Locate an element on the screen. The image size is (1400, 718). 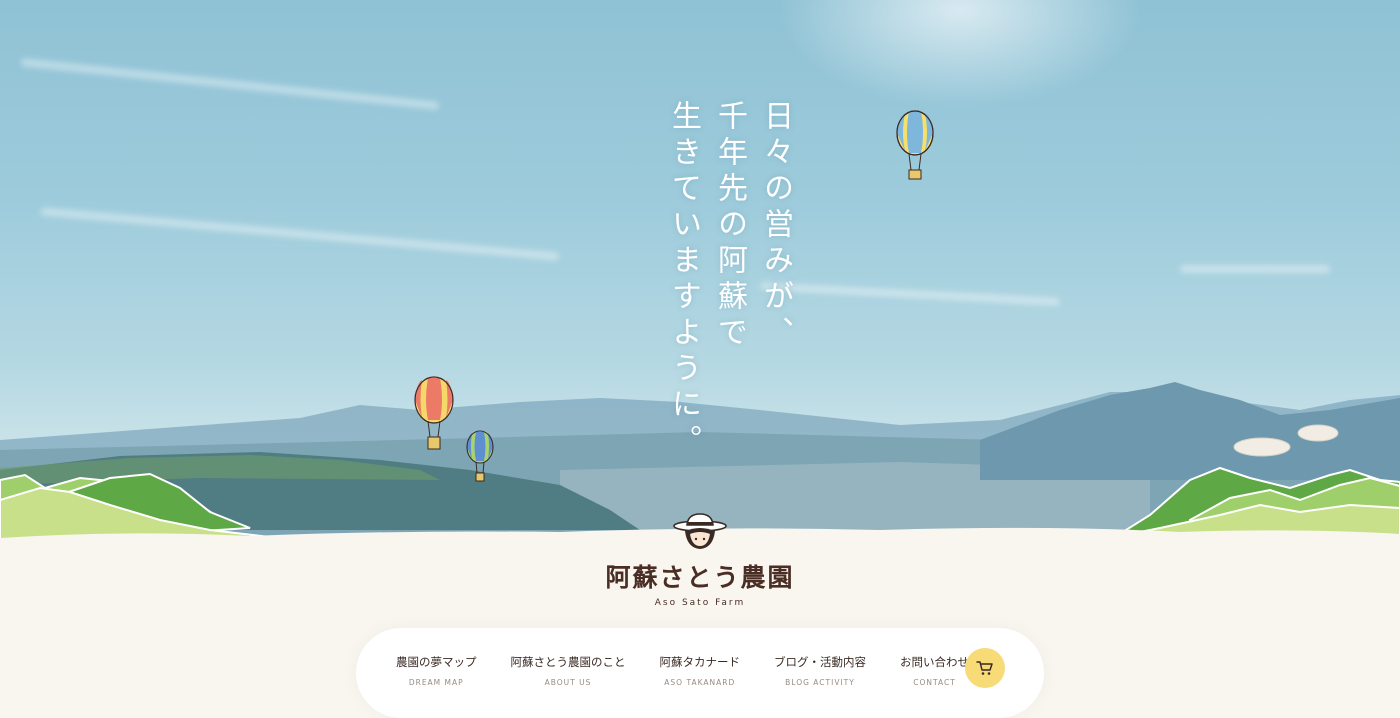
nav-label-en: CONTACT is located at coordinates (934, 682).